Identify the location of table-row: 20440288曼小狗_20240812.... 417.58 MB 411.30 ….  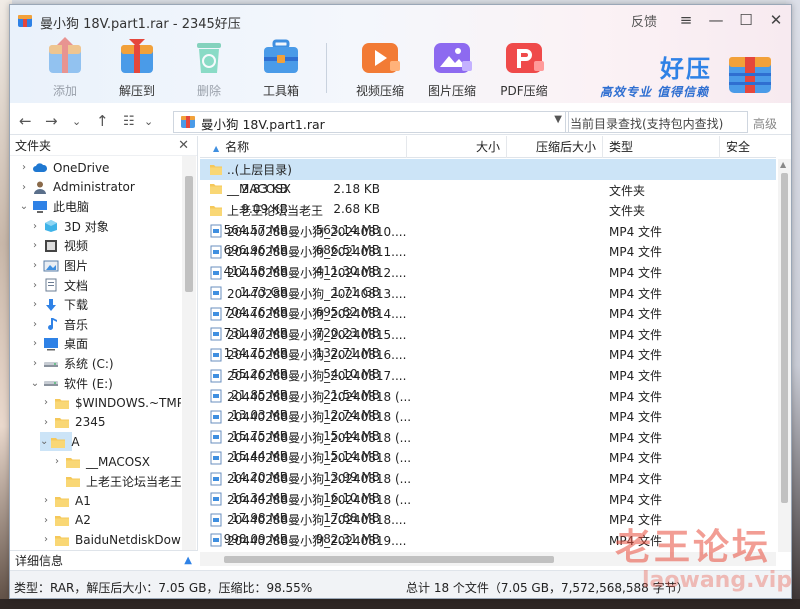
(488, 272).